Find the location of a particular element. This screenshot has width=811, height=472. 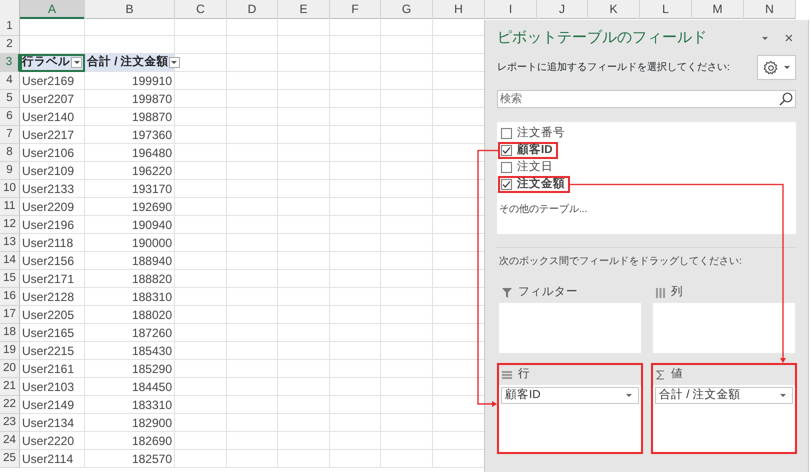

row-header: 17 is located at coordinates (10, 315).